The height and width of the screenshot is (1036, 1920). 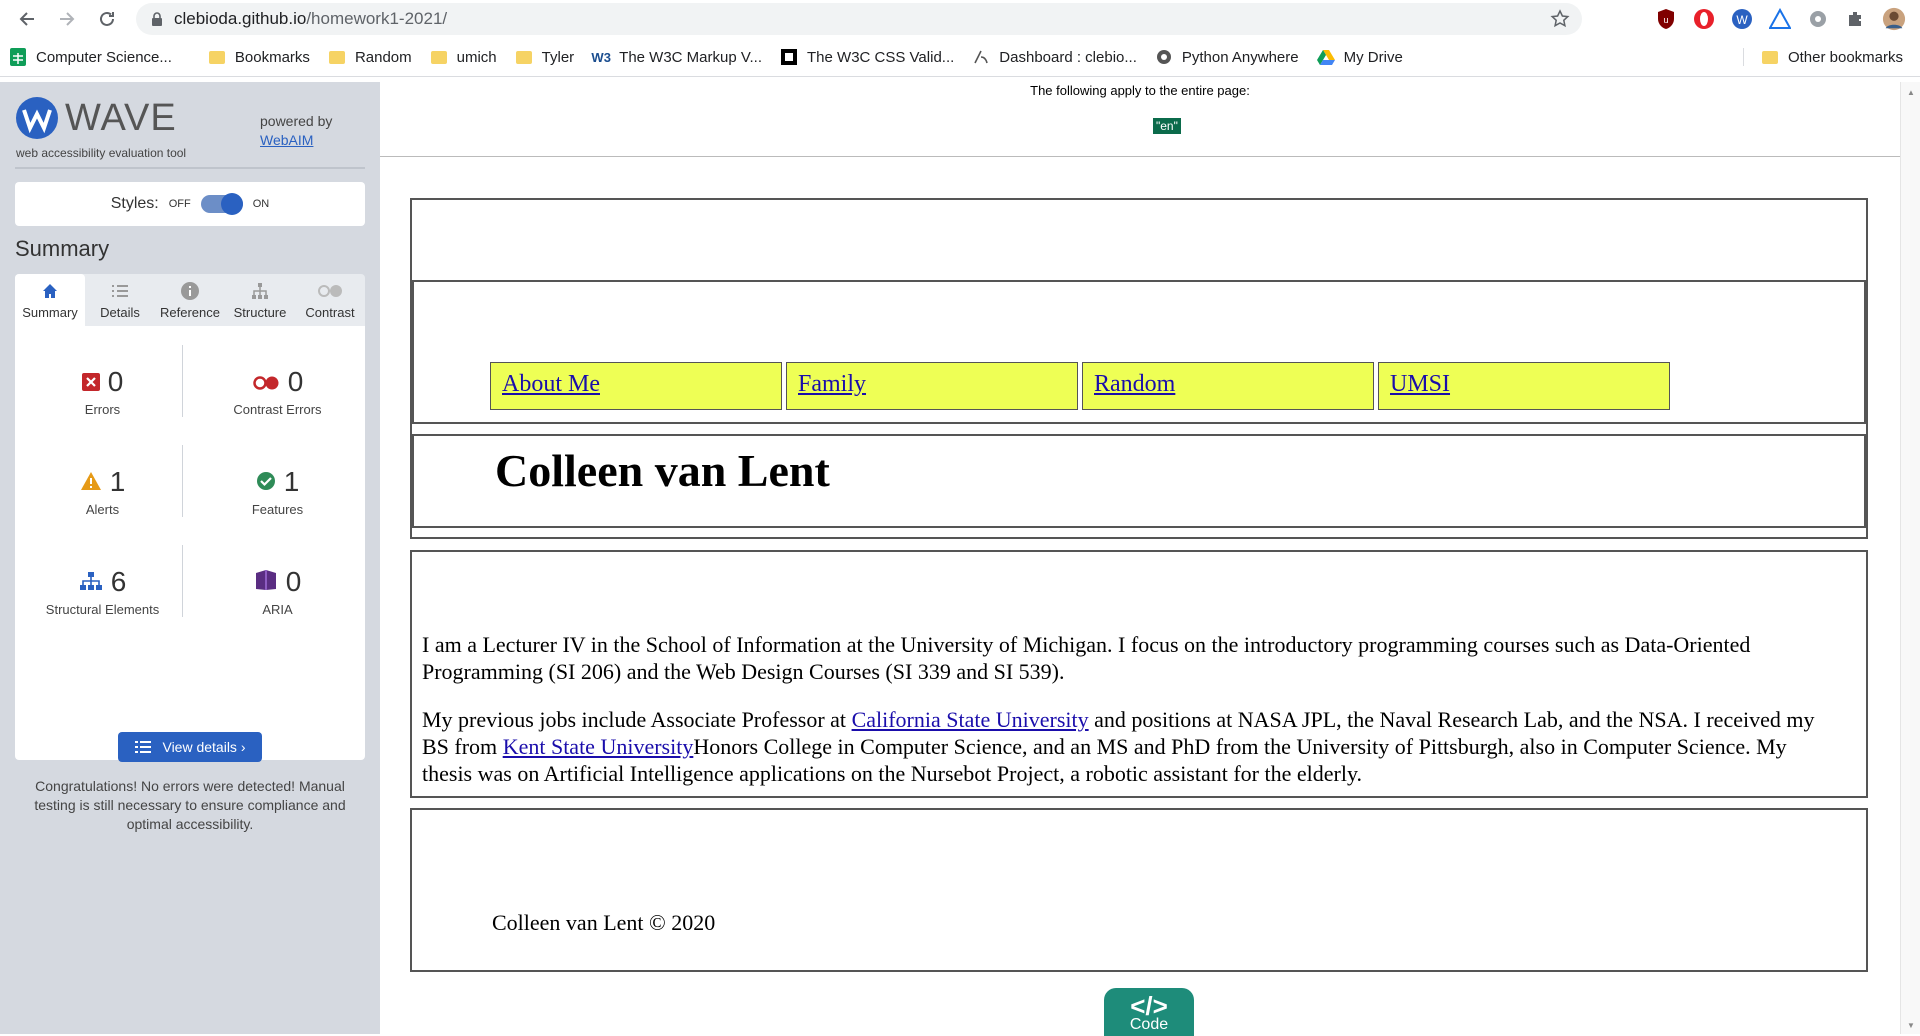 I want to click on styles-label: Styles:, so click(x=134, y=203).